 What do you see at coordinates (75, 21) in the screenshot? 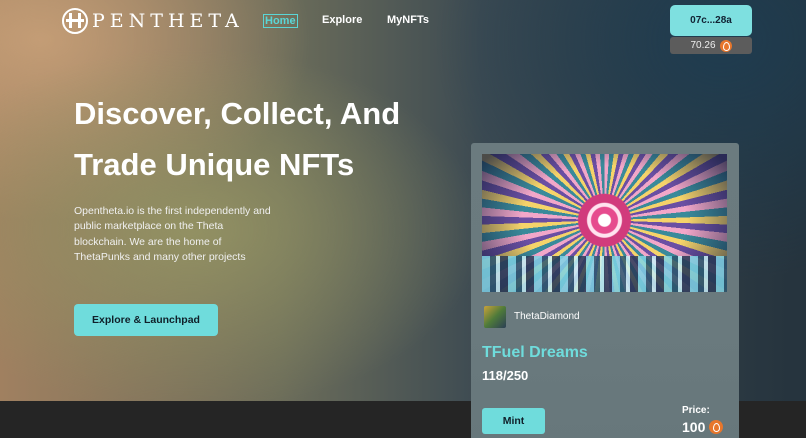
I see `theta-logo-icon` at bounding box center [75, 21].